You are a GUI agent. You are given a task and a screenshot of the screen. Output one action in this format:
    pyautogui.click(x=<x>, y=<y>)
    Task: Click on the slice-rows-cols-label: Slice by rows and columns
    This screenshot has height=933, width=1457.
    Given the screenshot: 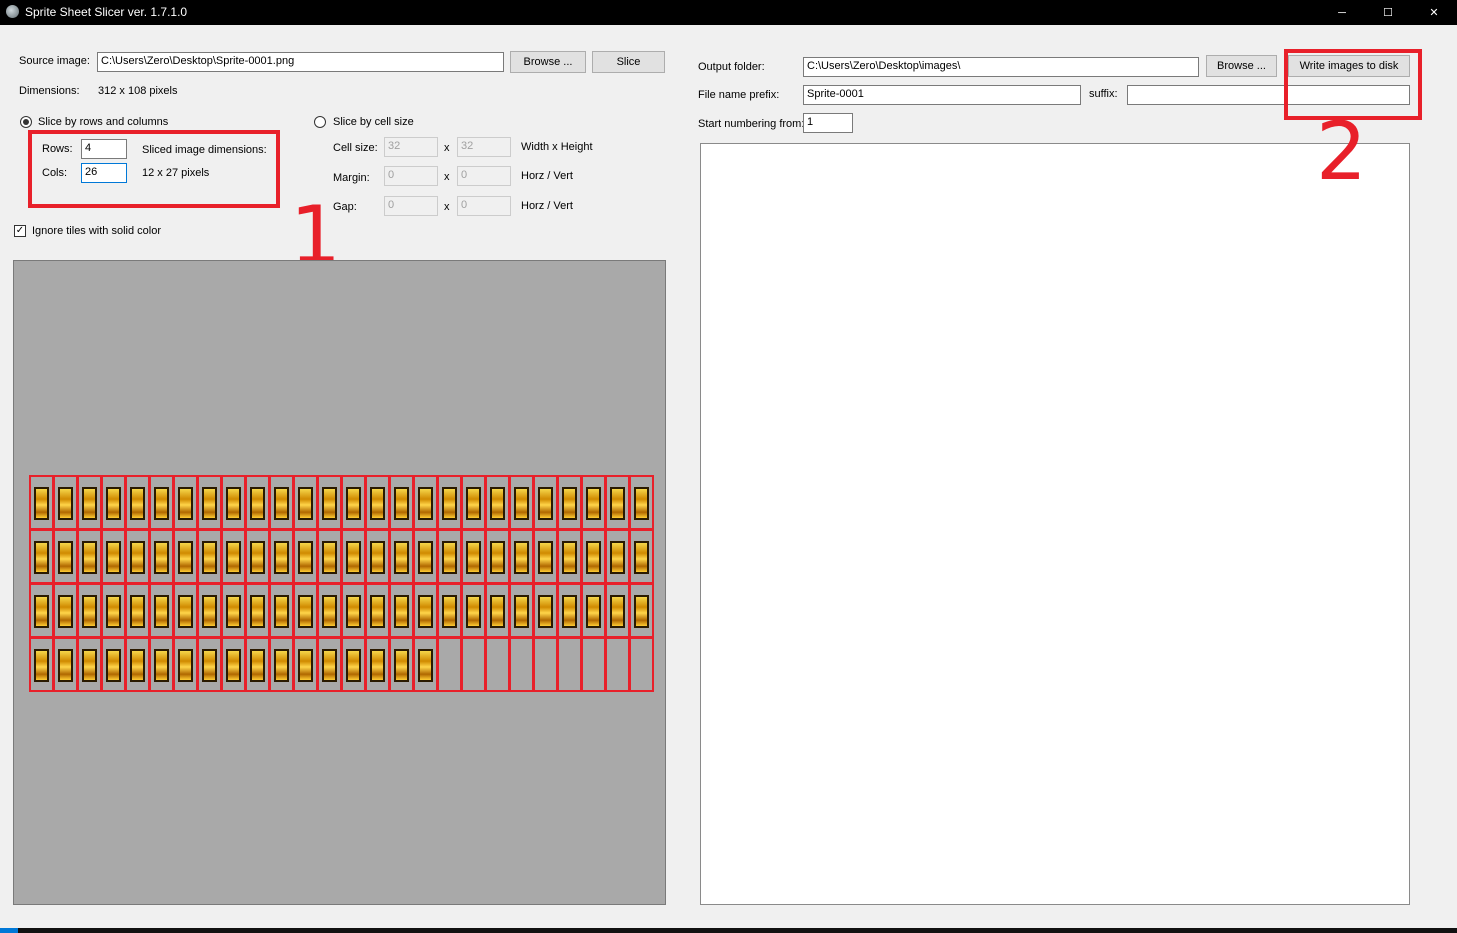 What is the action you would take?
    pyautogui.click(x=103, y=122)
    